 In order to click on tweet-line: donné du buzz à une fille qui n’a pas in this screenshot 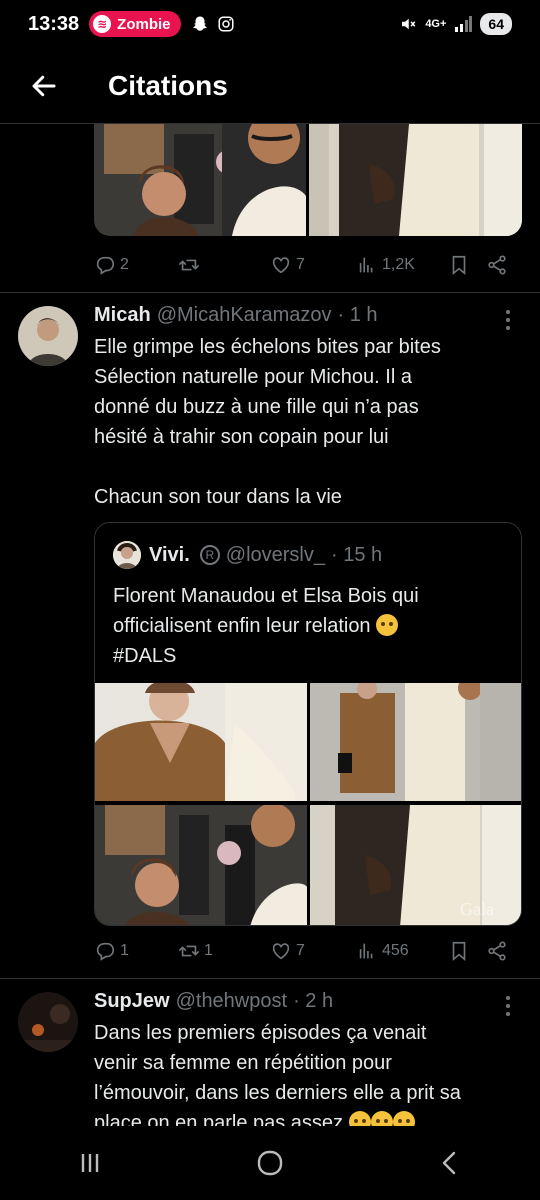, I will do `click(256, 407)`.